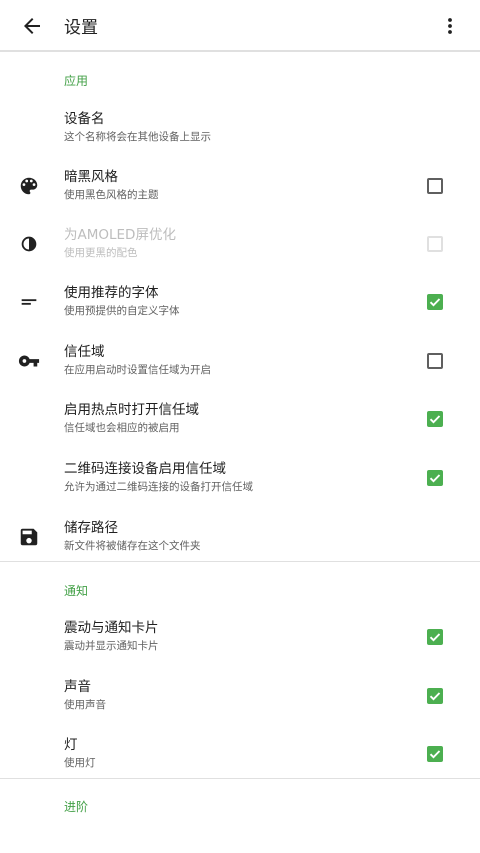 The width and height of the screenshot is (480, 853). What do you see at coordinates (240, 302) in the screenshot?
I see `pref-font: 使用推荐的字体 使用预提供的自定义字体` at bounding box center [240, 302].